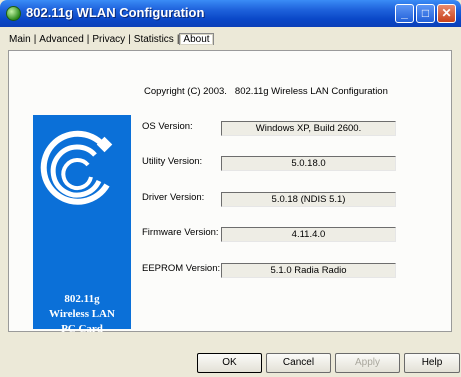  I want to click on product-logo: 802.11g Wireless LAN PC Card, so click(82, 225).